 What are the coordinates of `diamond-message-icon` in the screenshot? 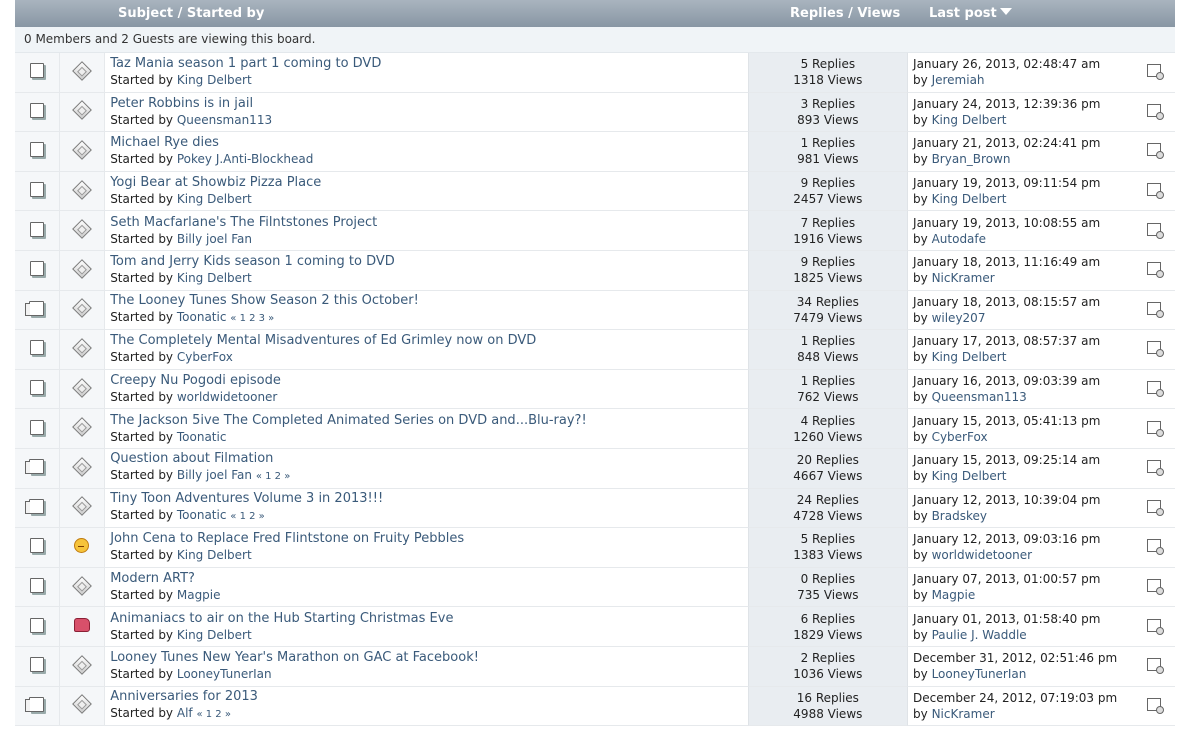 It's located at (81, 387).